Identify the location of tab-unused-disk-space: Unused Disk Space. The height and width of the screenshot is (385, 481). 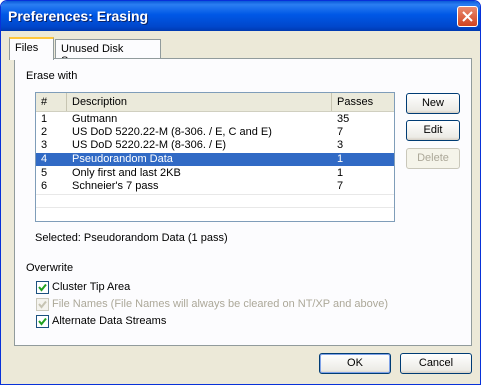
(108, 53).